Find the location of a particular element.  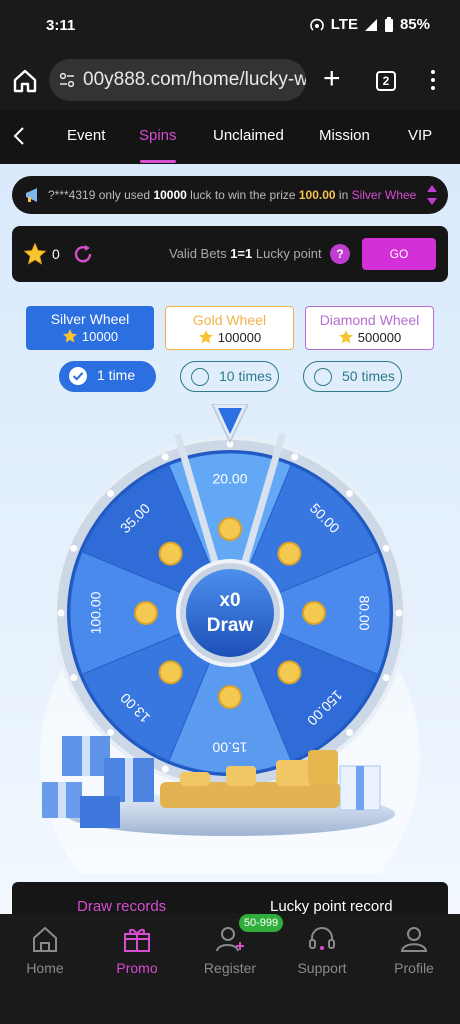

signal-icon is located at coordinates (370, 24).